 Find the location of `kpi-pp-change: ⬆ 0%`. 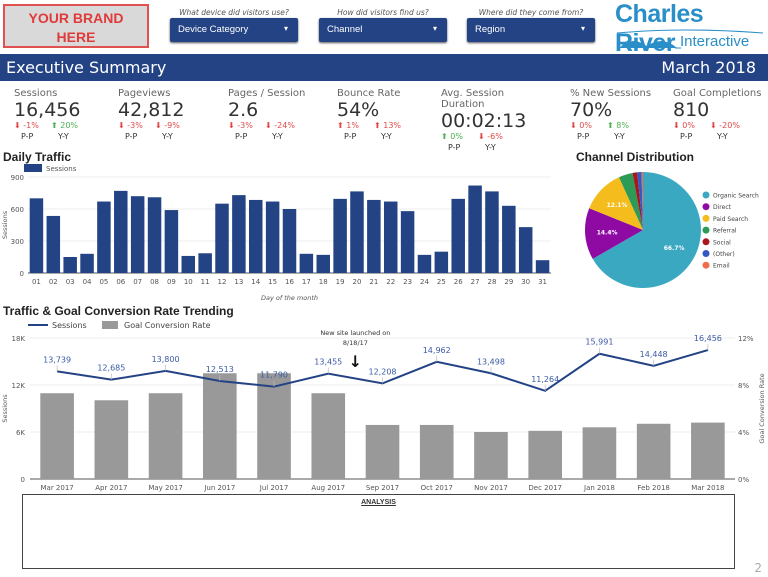

kpi-pp-change: ⬆ 0% is located at coordinates (459, 136).